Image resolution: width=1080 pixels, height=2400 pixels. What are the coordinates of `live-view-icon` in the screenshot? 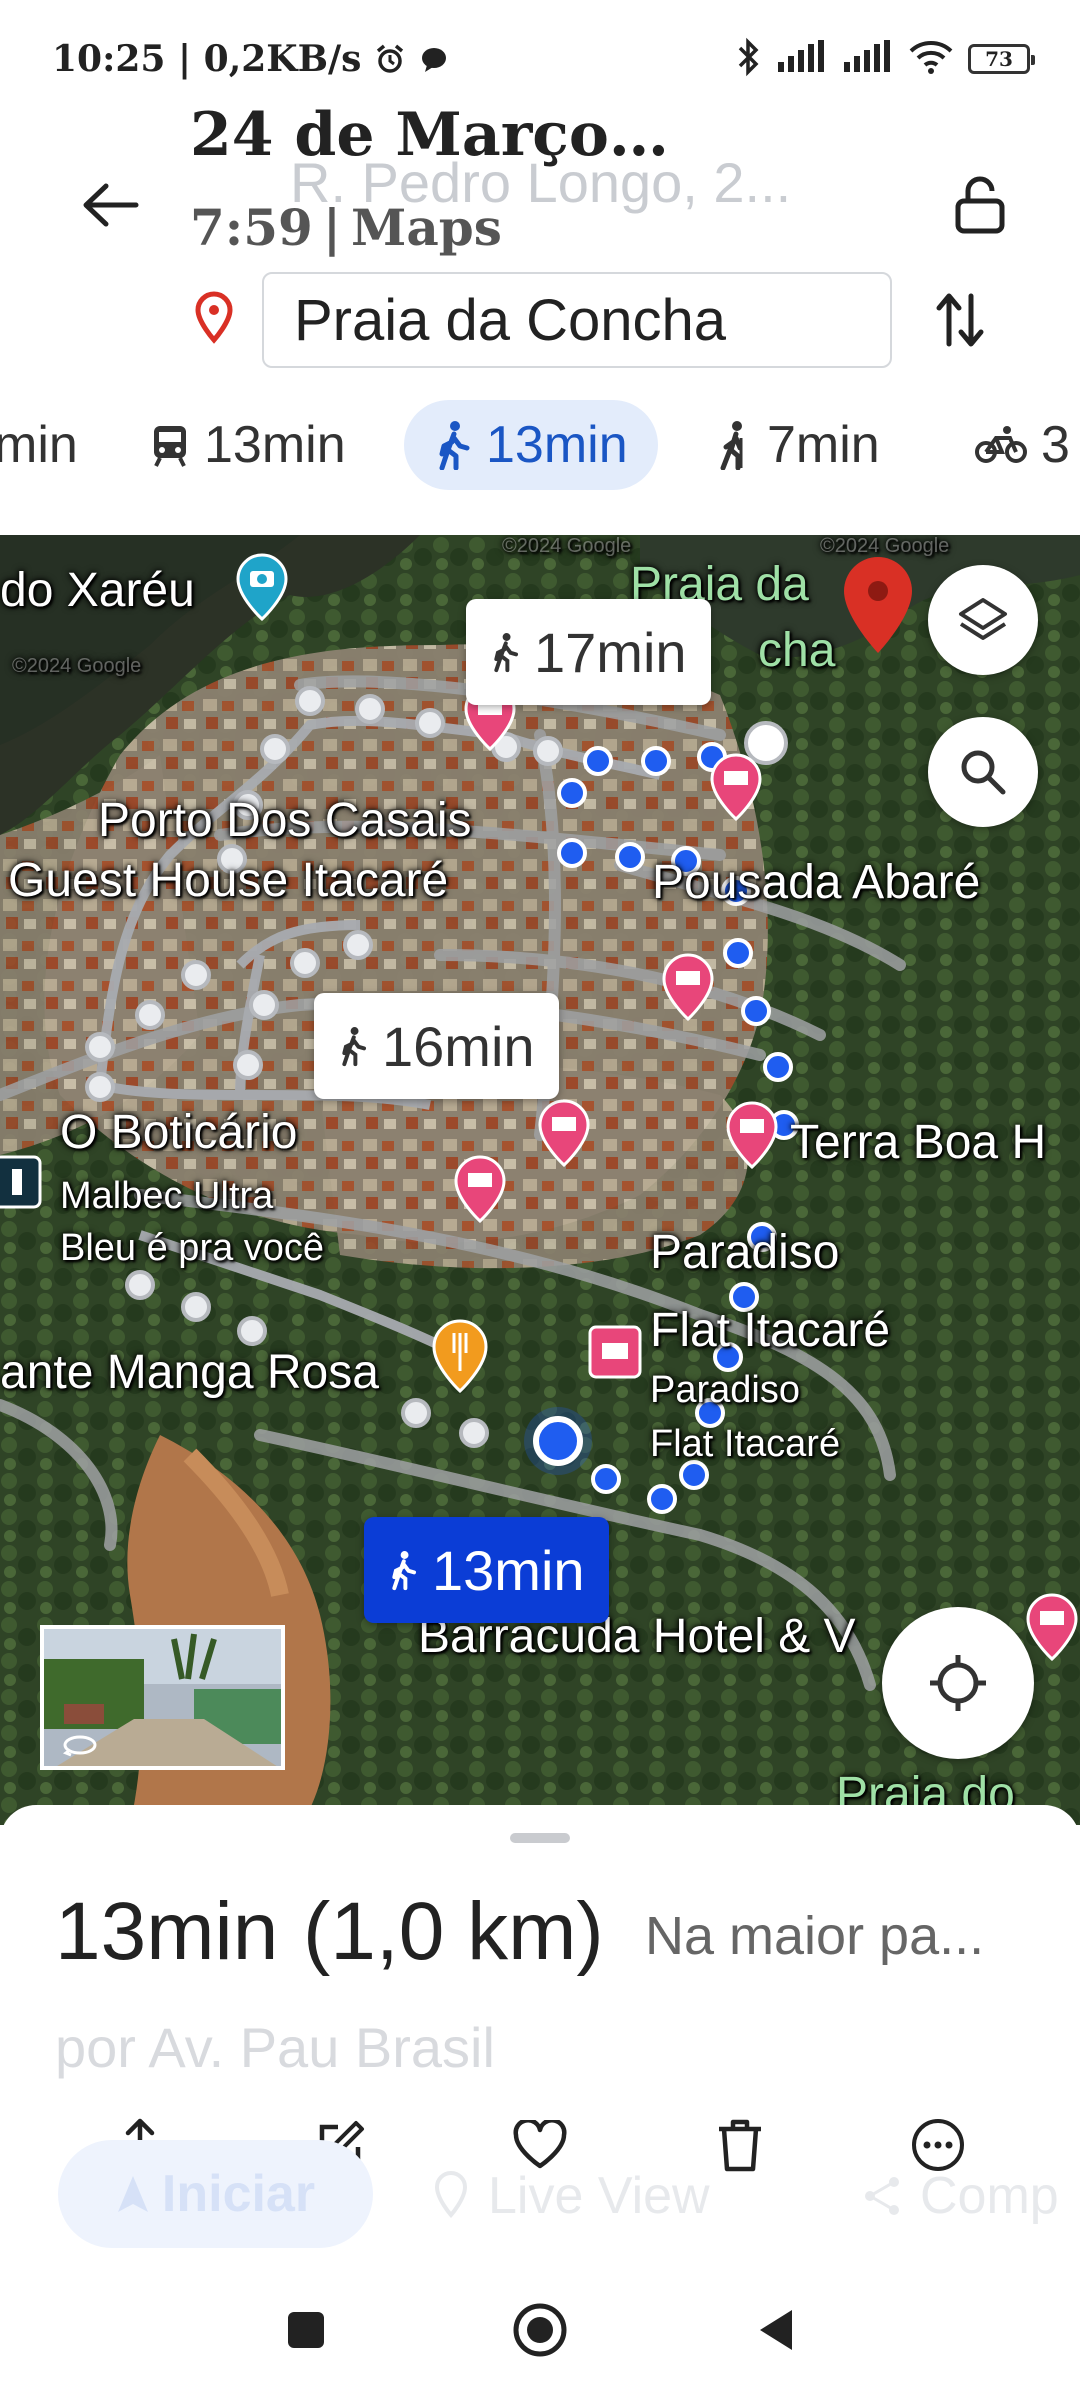 It's located at (451, 2195).